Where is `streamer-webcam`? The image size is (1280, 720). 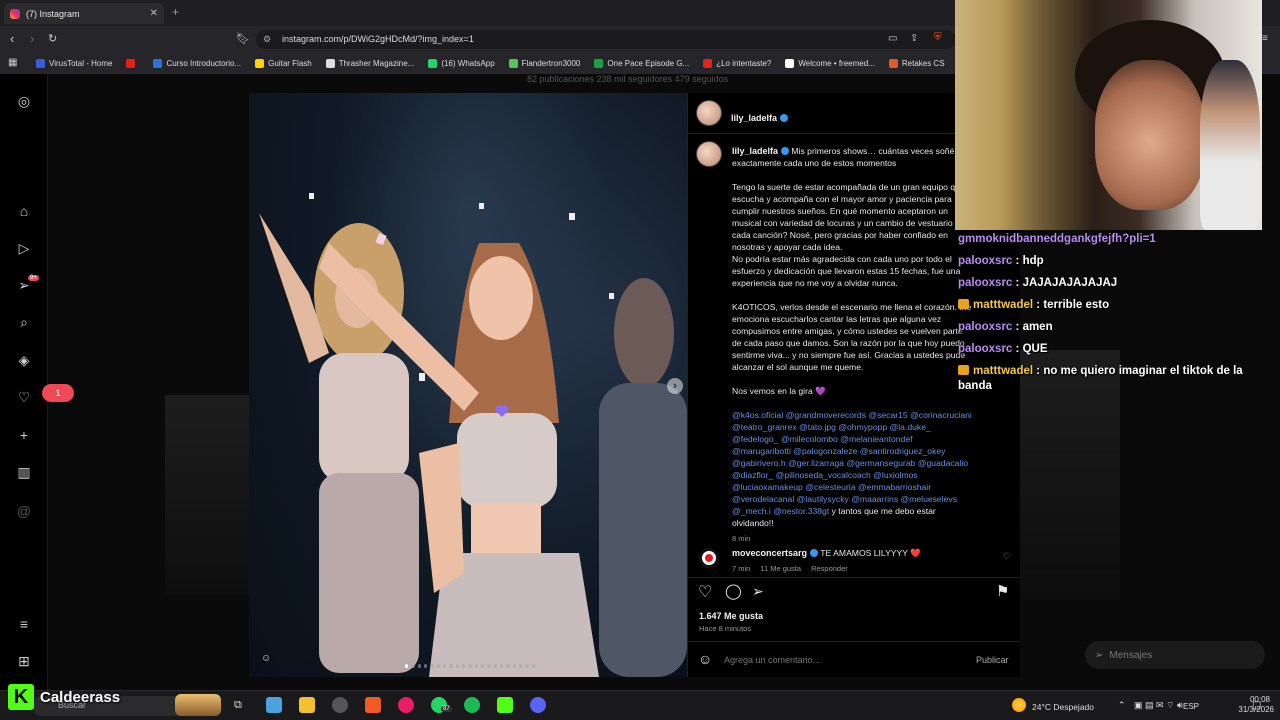 streamer-webcam is located at coordinates (1108, 115).